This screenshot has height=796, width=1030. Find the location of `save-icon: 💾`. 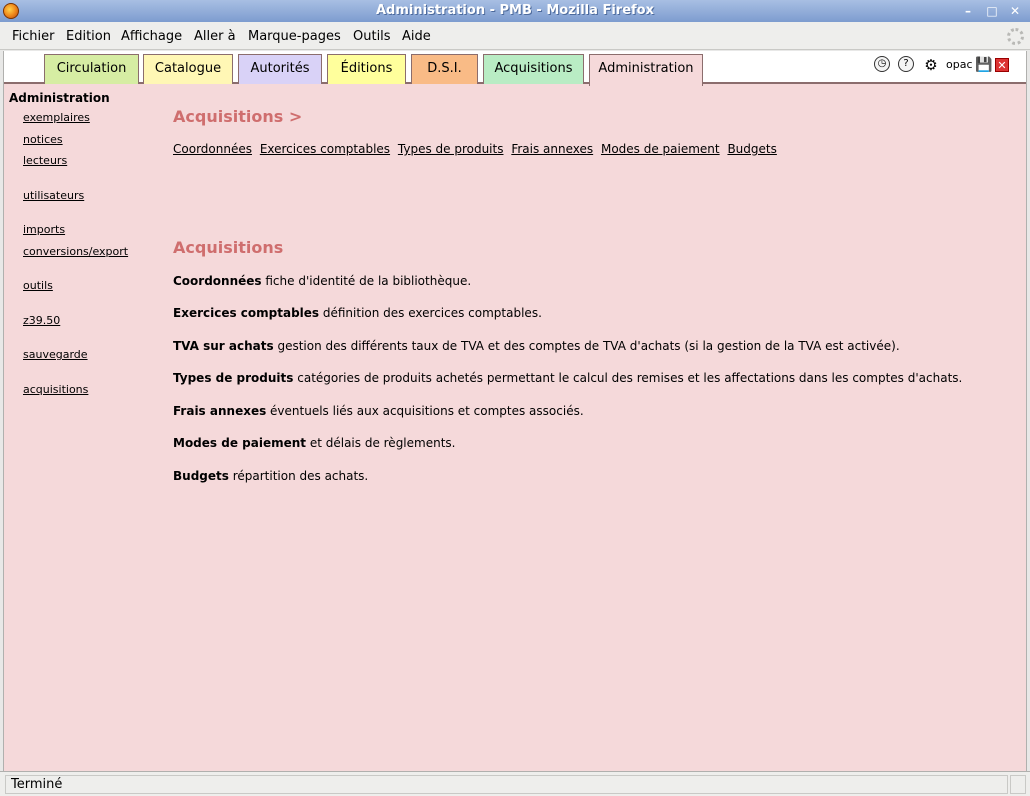

save-icon: 💾 is located at coordinates (983, 65).